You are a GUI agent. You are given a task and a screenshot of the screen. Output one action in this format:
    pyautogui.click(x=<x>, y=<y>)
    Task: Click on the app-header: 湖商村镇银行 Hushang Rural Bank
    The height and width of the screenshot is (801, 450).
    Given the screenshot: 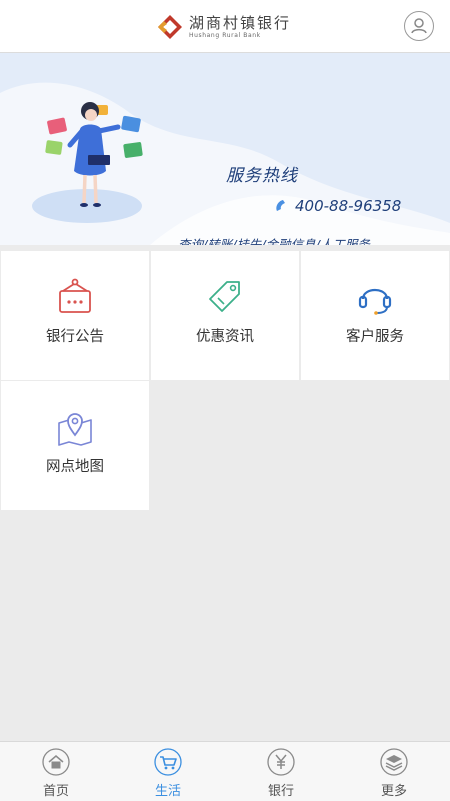 What is the action you would take?
    pyautogui.click(x=225, y=26)
    